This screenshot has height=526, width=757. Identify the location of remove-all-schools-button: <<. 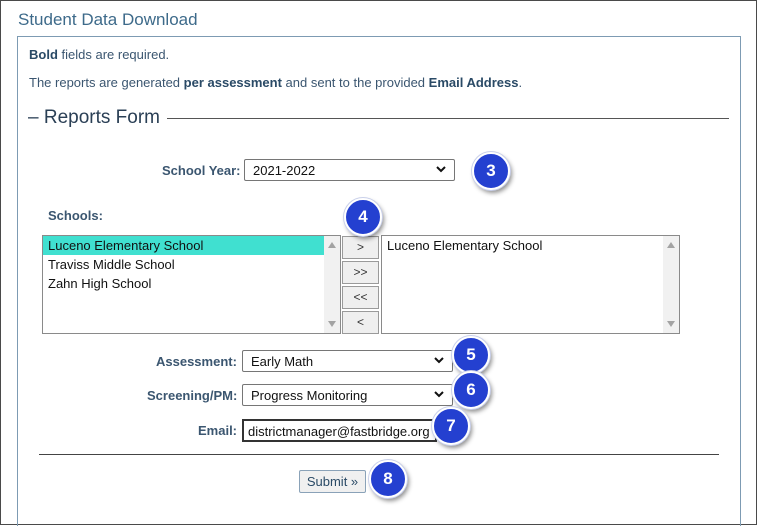
(360, 297).